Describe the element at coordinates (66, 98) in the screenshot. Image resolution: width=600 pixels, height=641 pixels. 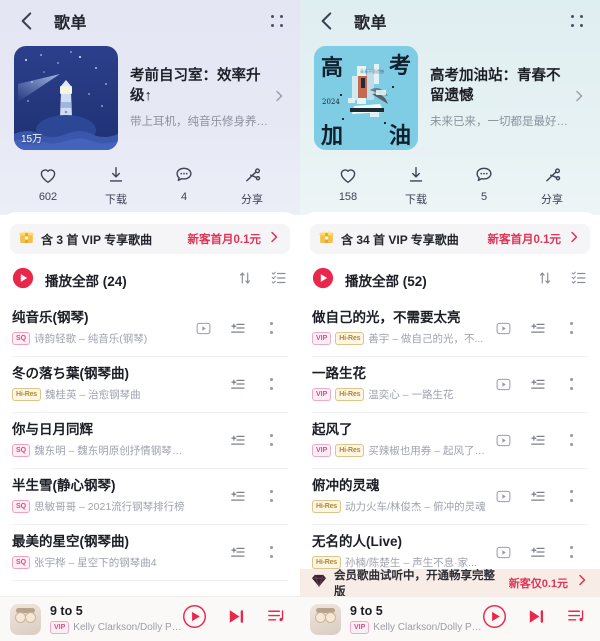
I see `playlist-cover: 15万` at that location.